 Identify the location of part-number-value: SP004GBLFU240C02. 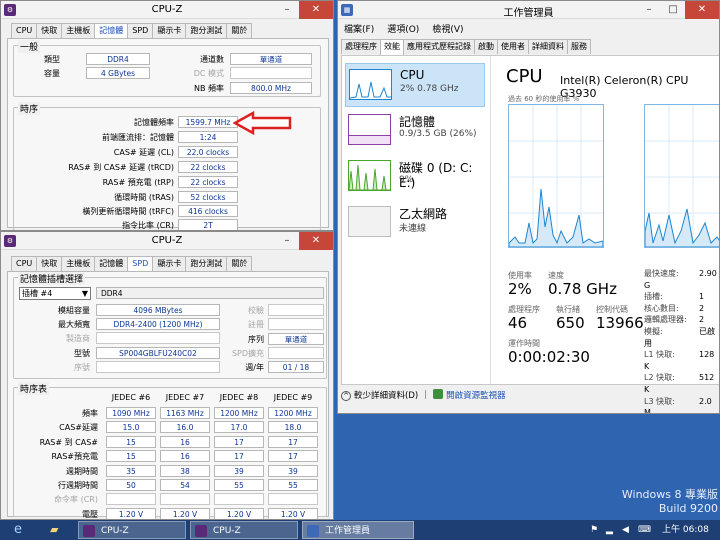
(158, 353).